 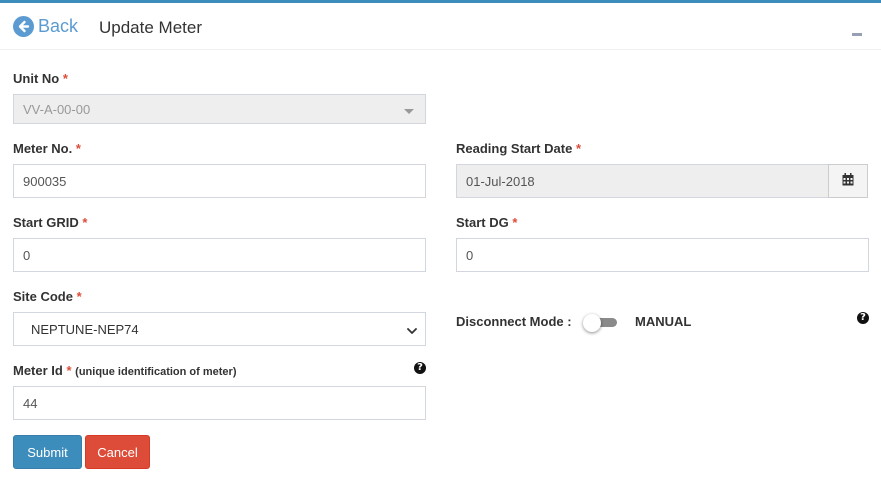 What do you see at coordinates (219, 403) in the screenshot?
I see `meter-id-input: 44` at bounding box center [219, 403].